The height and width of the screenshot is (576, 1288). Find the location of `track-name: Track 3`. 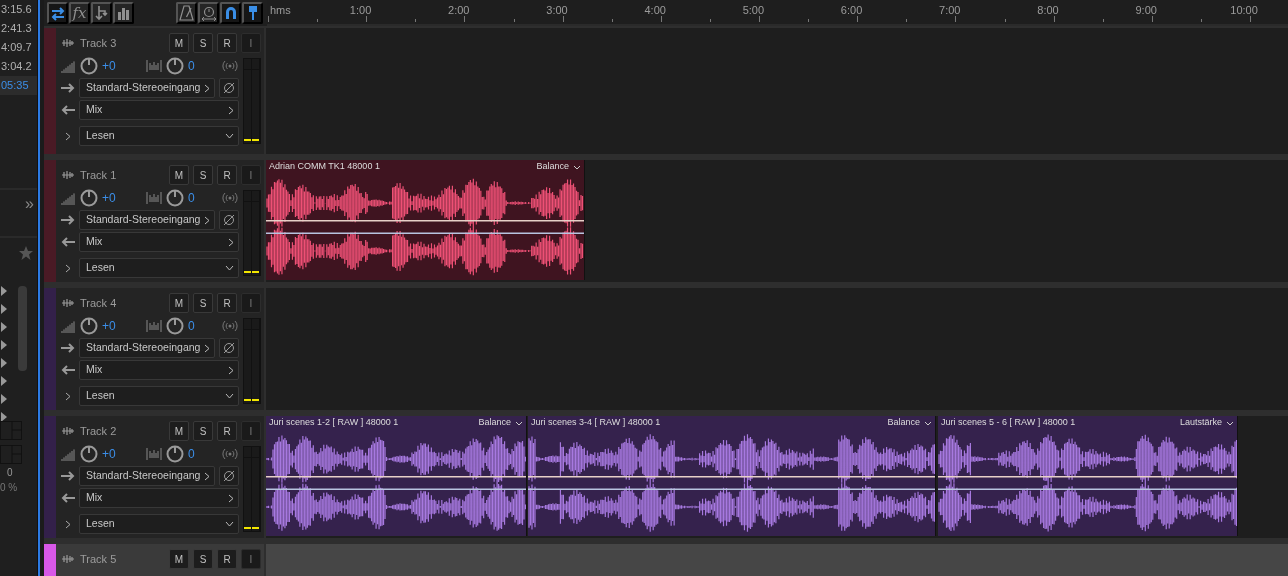

track-name: Track 3 is located at coordinates (122, 43).